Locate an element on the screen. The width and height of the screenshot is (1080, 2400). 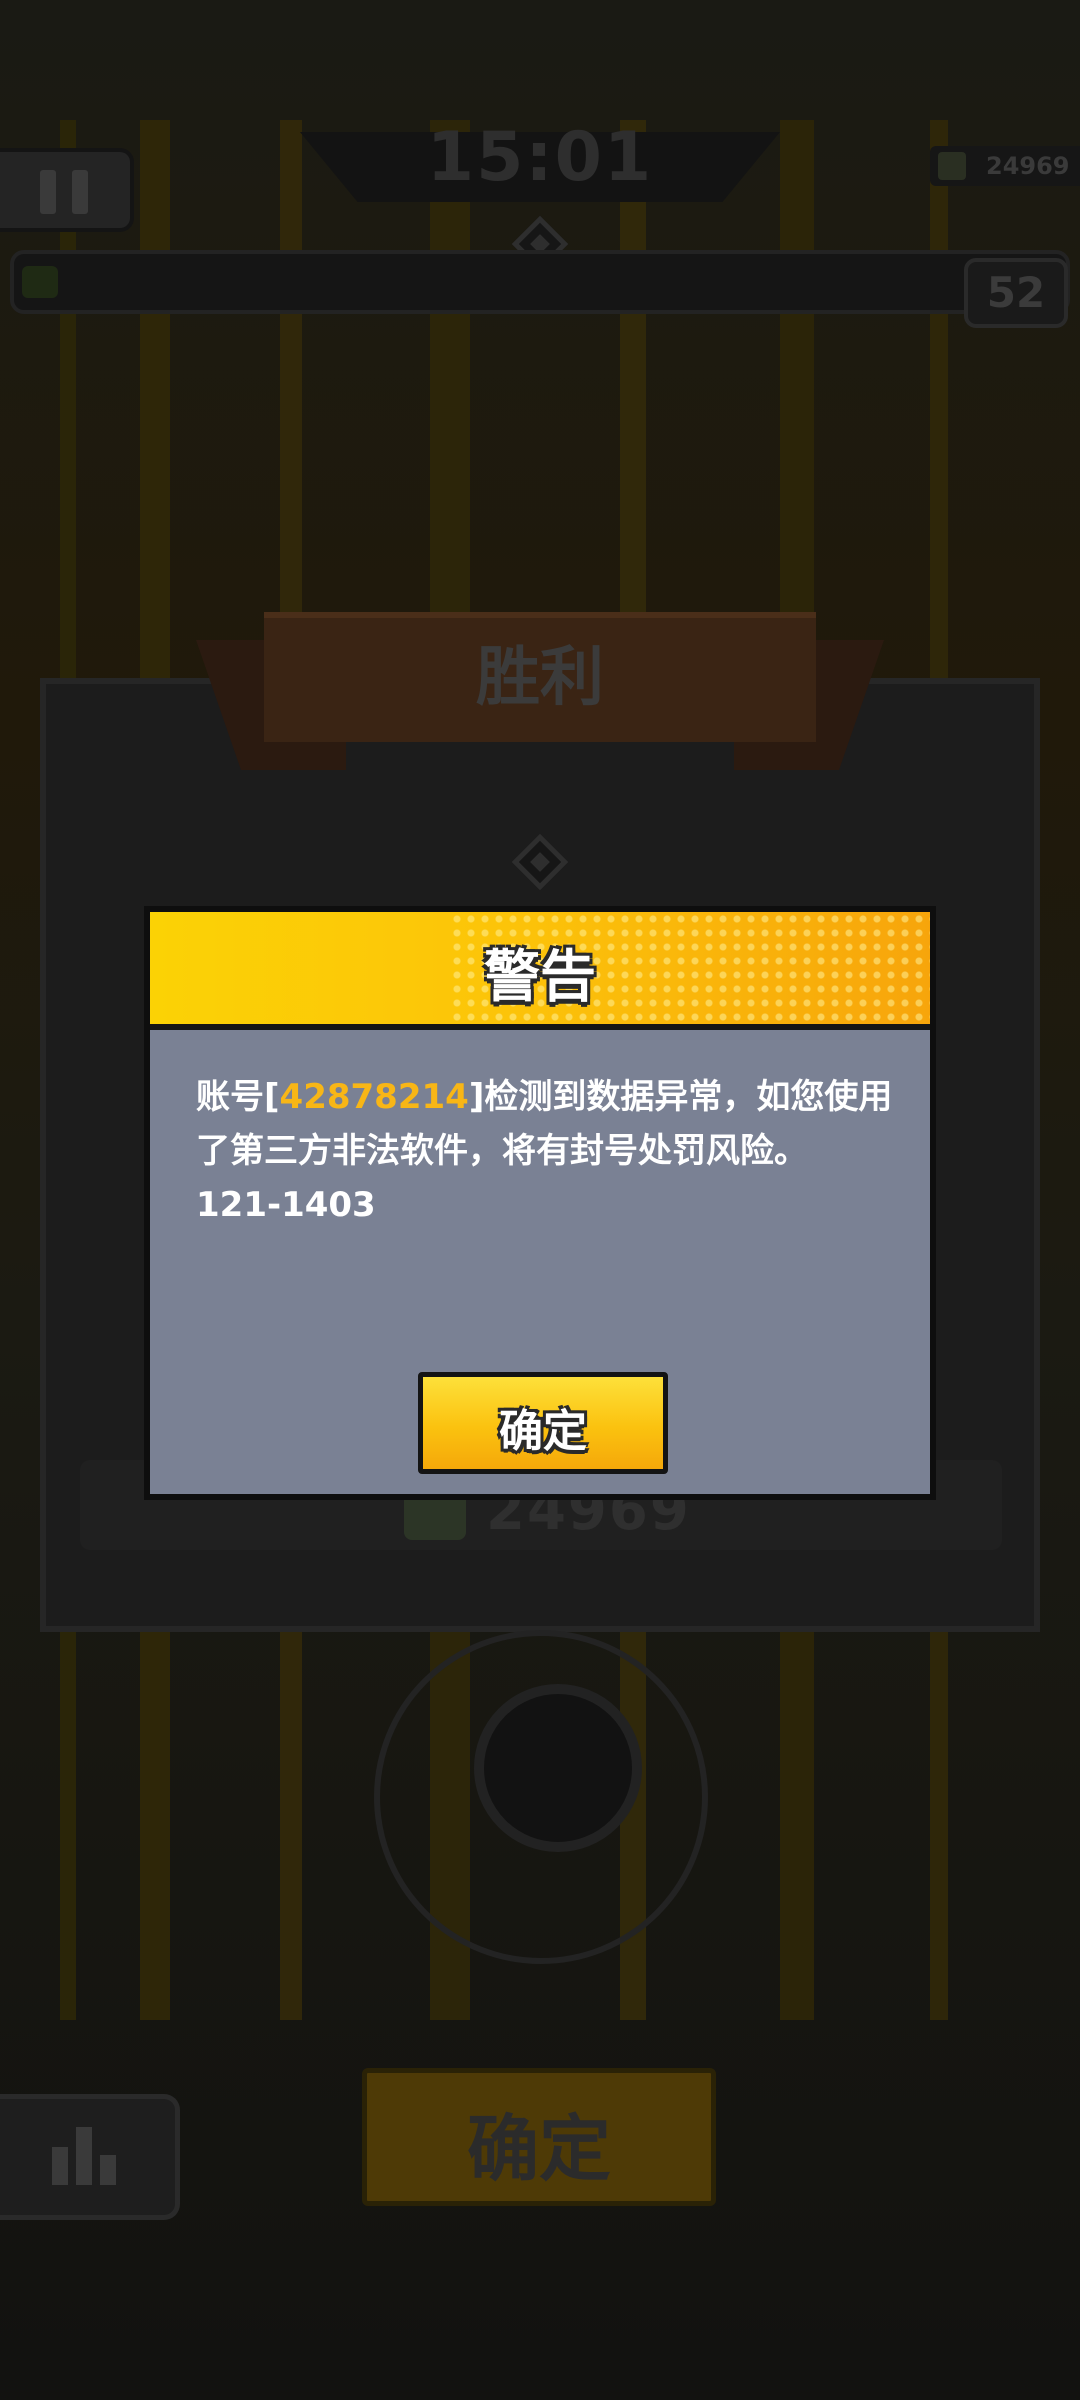
dialog-header: 警告 is located at coordinates (540, 971).